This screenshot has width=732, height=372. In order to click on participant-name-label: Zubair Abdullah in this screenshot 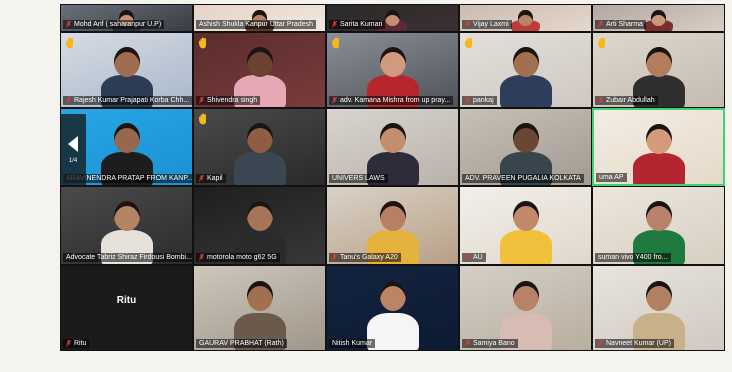, I will do `click(626, 100)`.